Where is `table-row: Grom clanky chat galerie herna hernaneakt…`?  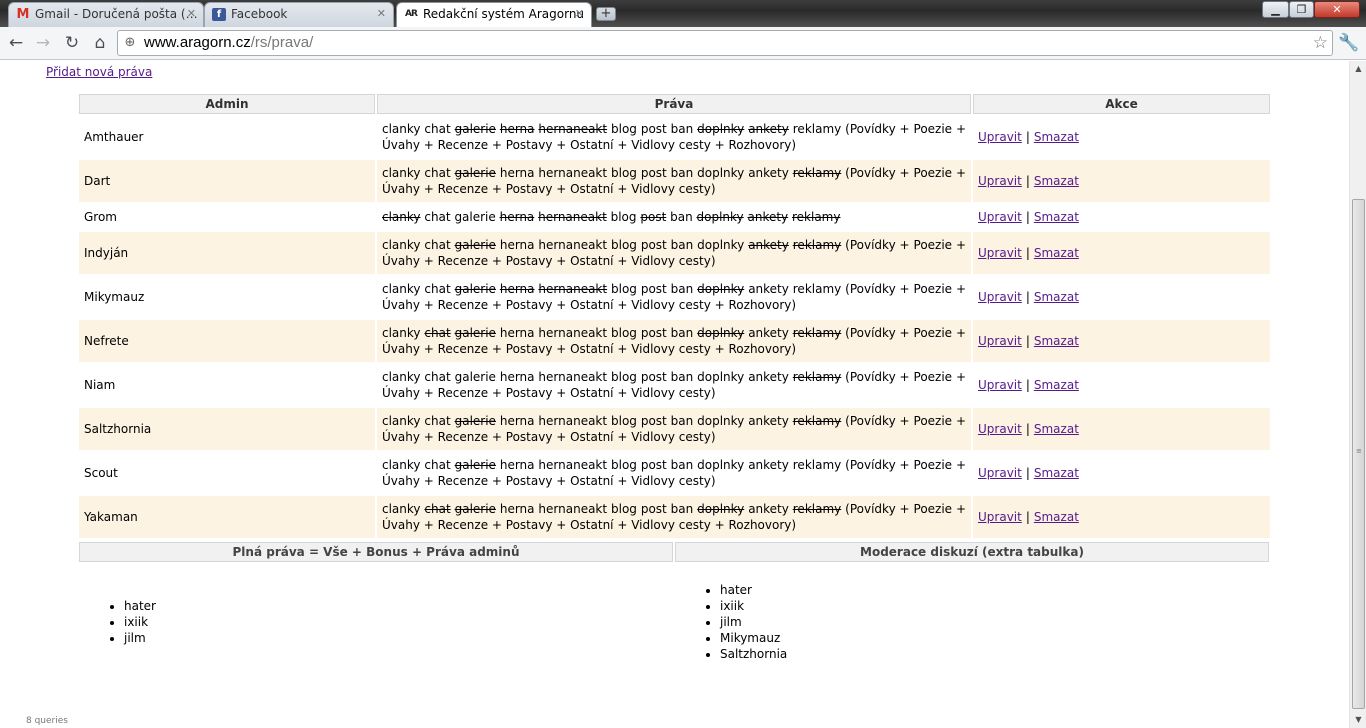
table-row: Grom clanky chat galerie herna hernaneakt… is located at coordinates (674, 217).